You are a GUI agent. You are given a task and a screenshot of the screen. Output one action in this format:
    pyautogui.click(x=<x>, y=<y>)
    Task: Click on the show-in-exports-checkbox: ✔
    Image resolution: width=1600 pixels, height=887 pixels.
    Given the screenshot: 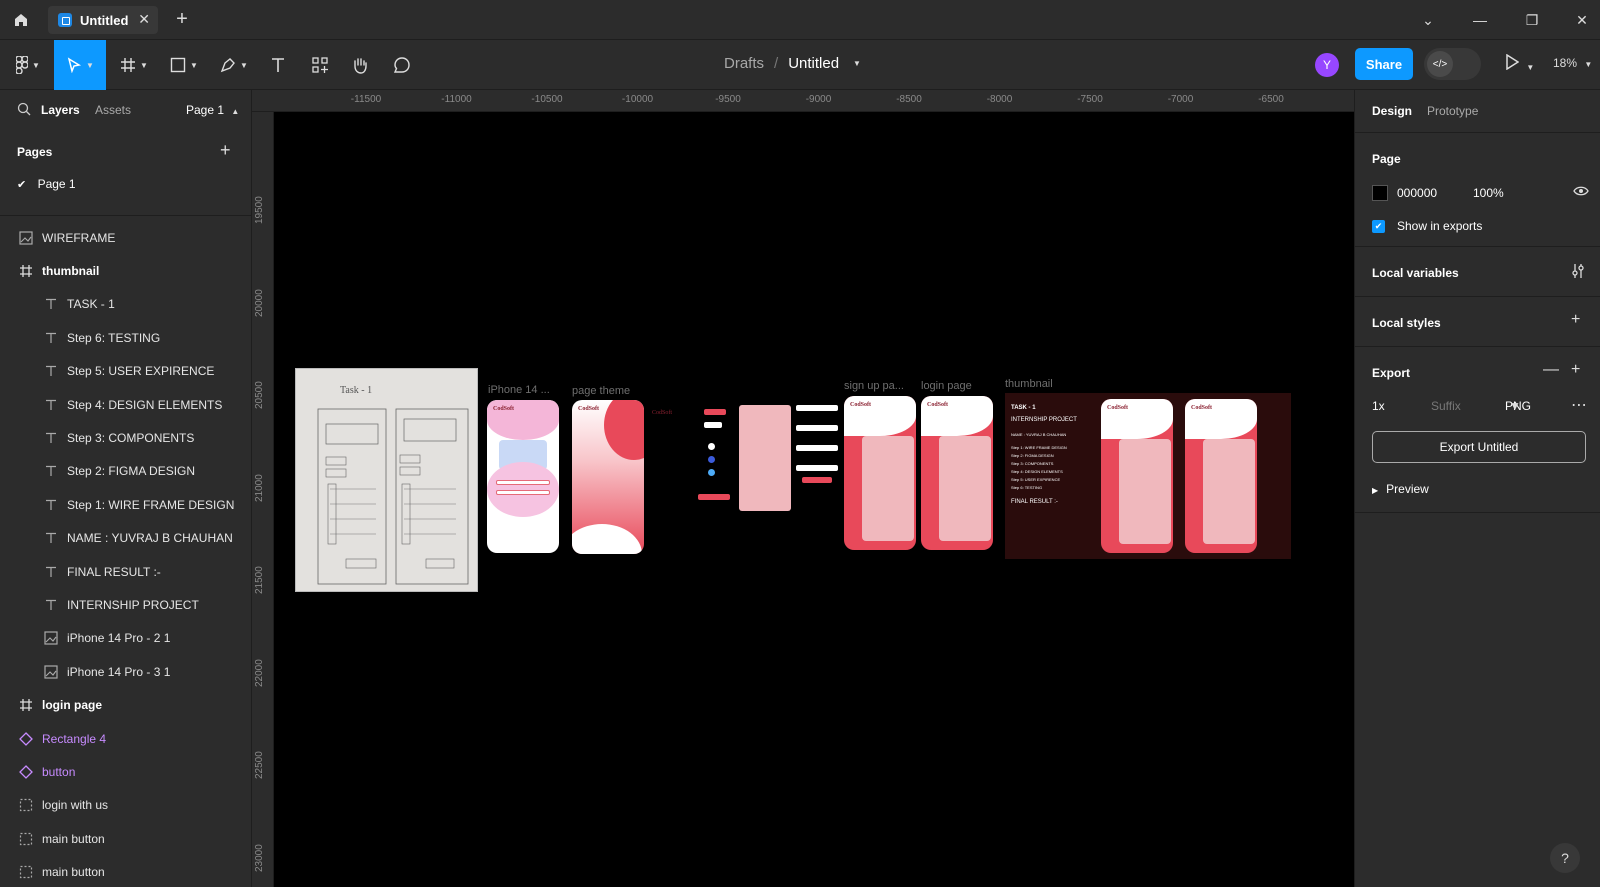 What is the action you would take?
    pyautogui.click(x=1378, y=226)
    